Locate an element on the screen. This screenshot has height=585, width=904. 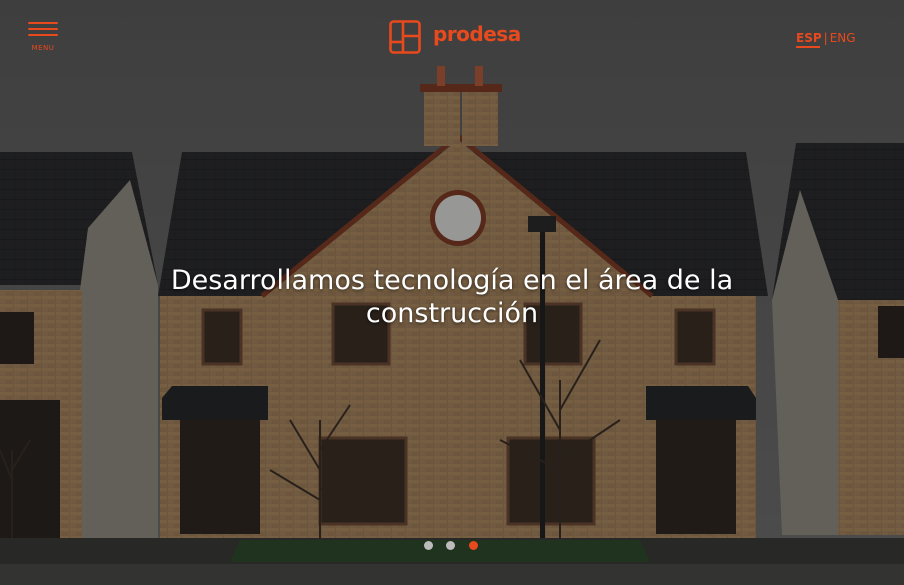
logo-link: prodesa is located at coordinates (455, 38).